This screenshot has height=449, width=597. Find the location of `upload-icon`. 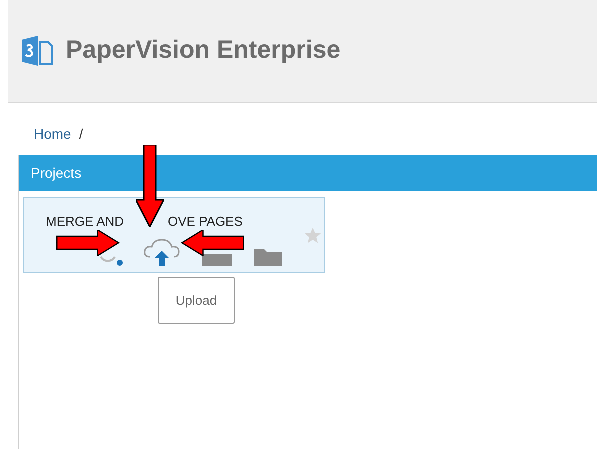

upload-icon is located at coordinates (162, 252).